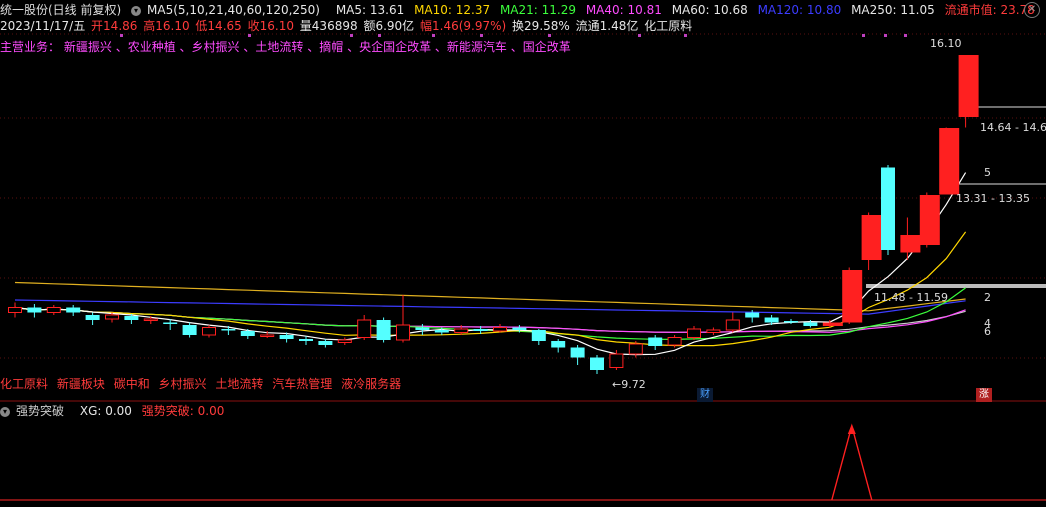 The height and width of the screenshot is (507, 1046). What do you see at coordinates (633, 384) in the screenshot?
I see `low-price-value: 9.72` at bounding box center [633, 384].